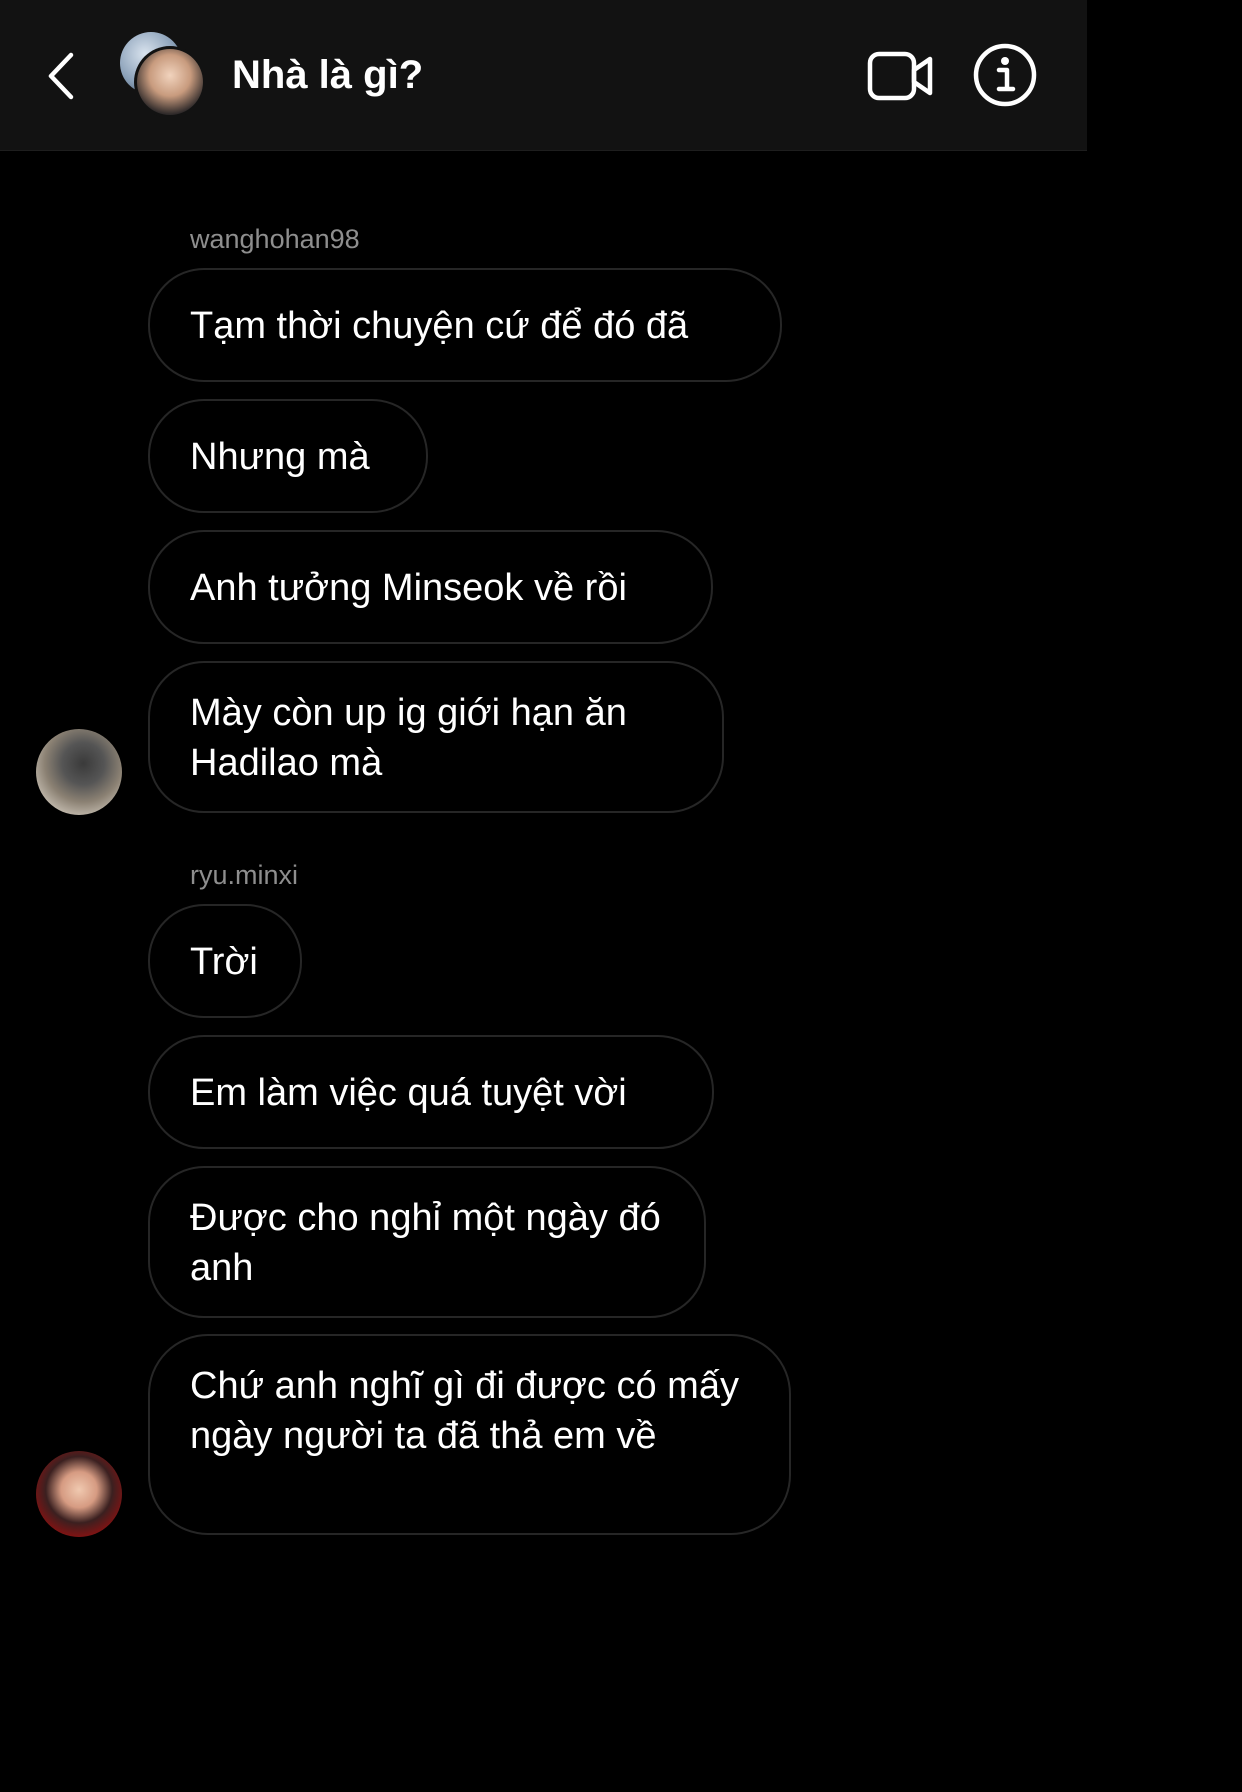  Describe the element at coordinates (436, 737) in the screenshot. I see `message-bubble: Mày còn up ig giới hạn ăn Hadilao mà` at that location.